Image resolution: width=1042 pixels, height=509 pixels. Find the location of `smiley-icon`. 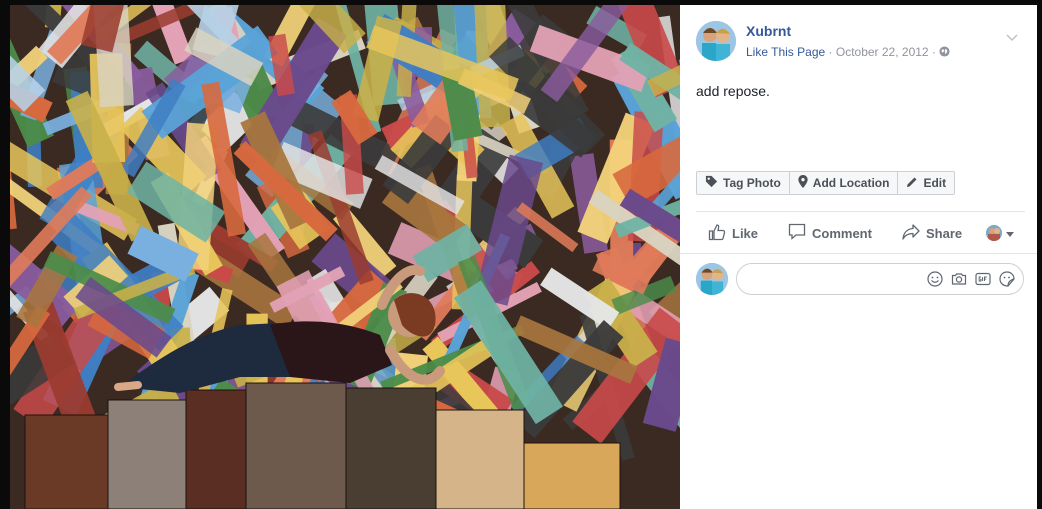

smiley-icon is located at coordinates (935, 279).